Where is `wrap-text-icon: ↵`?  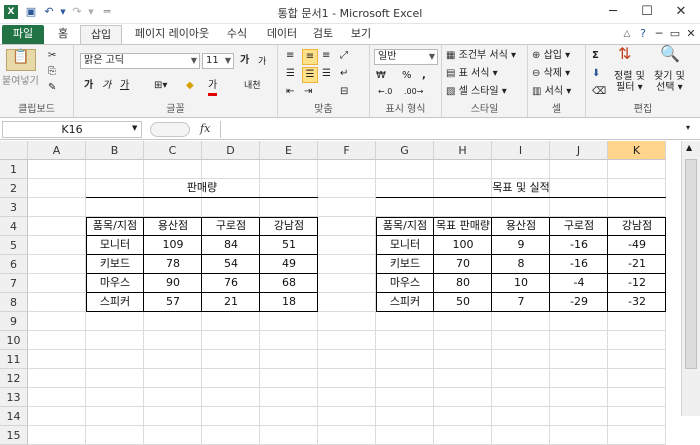
wrap-text-icon: ↵ is located at coordinates (344, 74).